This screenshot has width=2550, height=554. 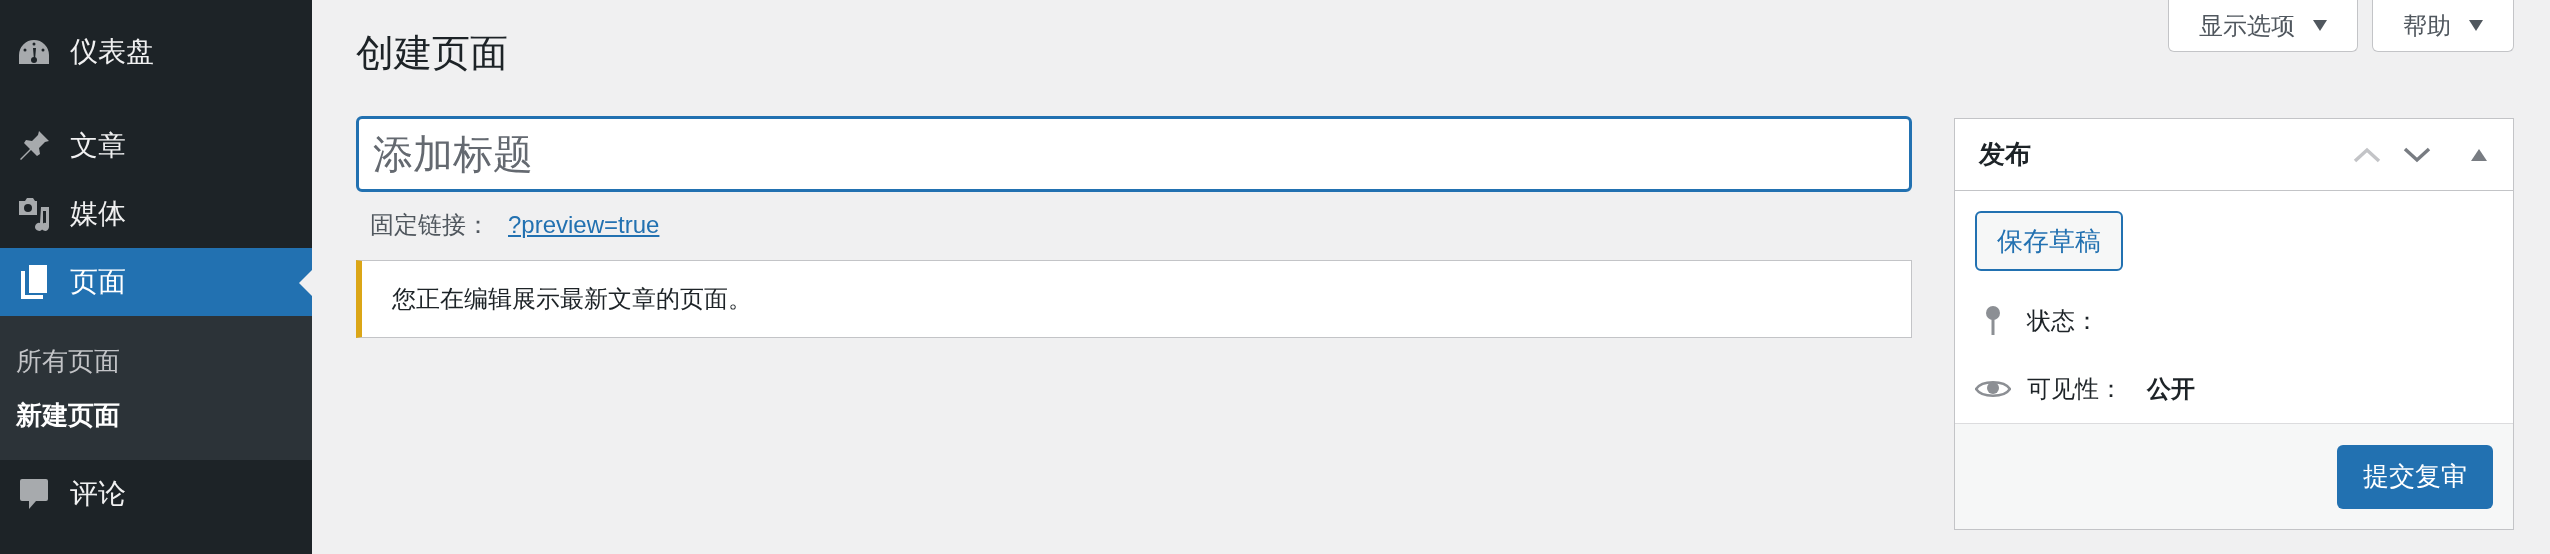 What do you see at coordinates (156, 494) in the screenshot?
I see `sidebar-menu-item: 评论` at bounding box center [156, 494].